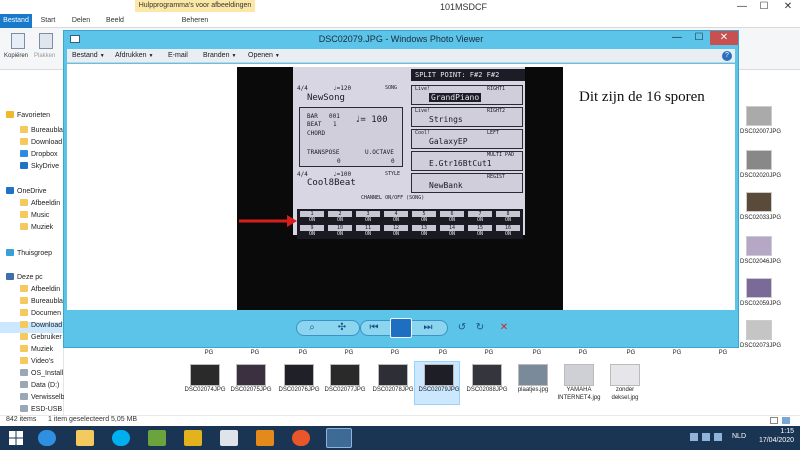 This screenshot has width=800, height=450. What do you see at coordinates (42, 397) in the screenshot?
I see `nav-item: Verwisselbare schijf (F:)` at bounding box center [42, 397].